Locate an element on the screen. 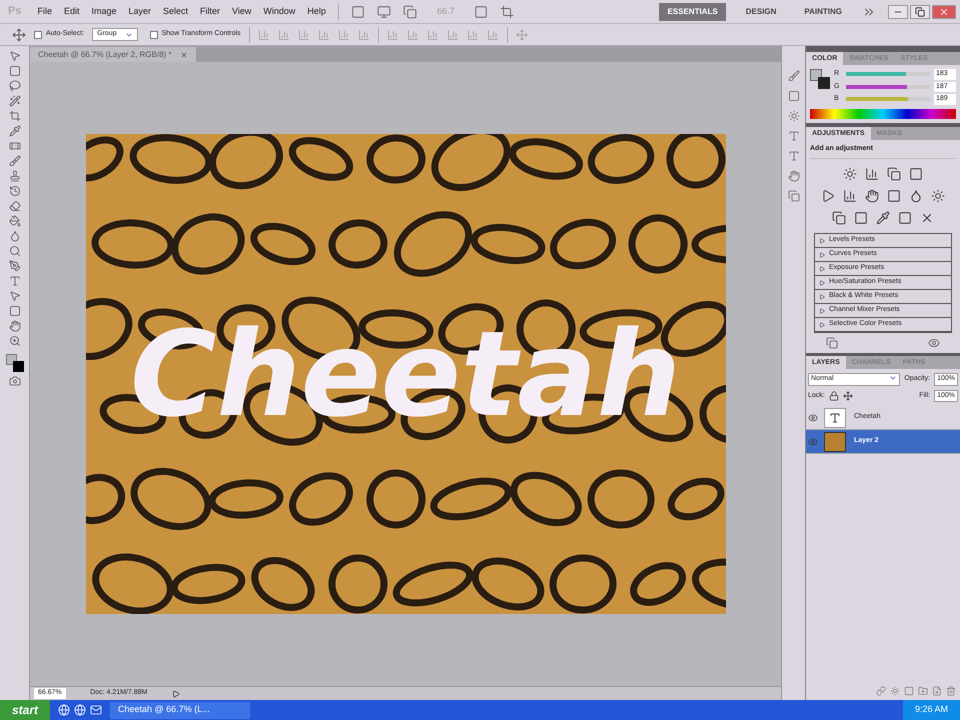 This screenshot has width=960, height=720. view-icon is located at coordinates (934, 343).